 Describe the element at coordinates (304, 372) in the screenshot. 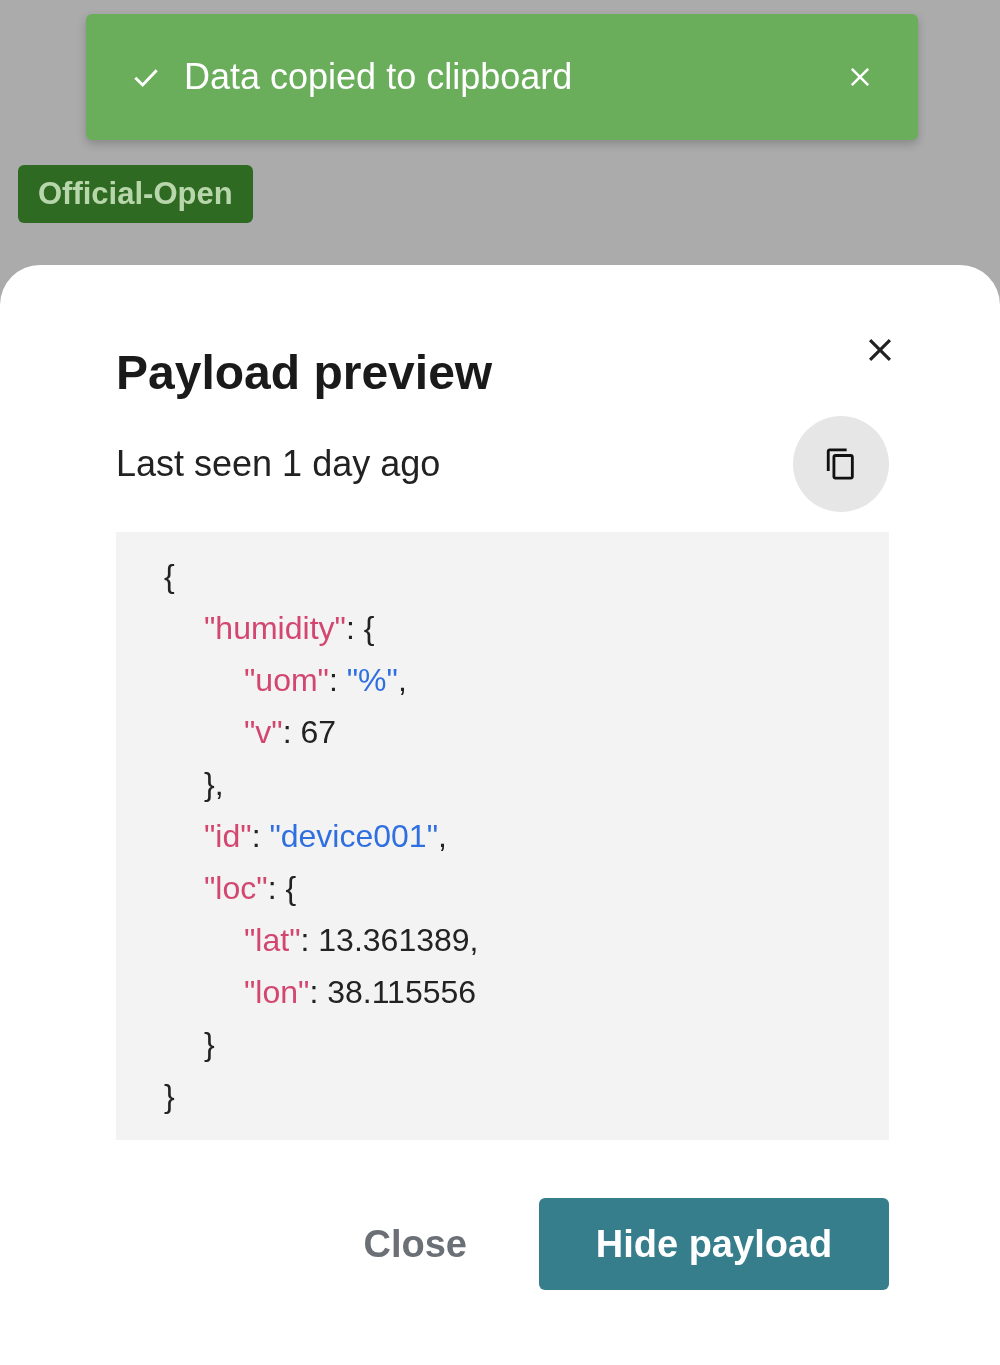

I see `dialog-title: Payload preview` at that location.